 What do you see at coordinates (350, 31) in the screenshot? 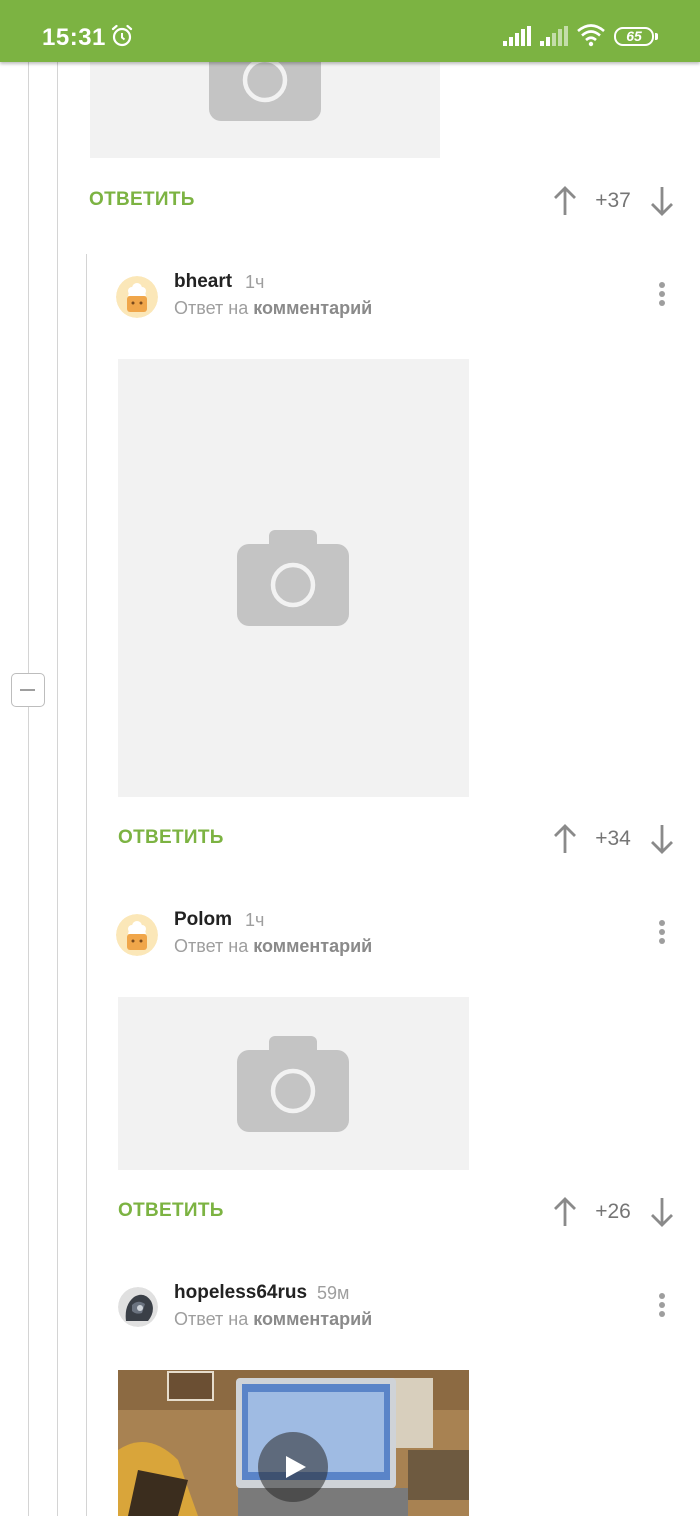
I see `status-bar: 15:31 65` at bounding box center [350, 31].